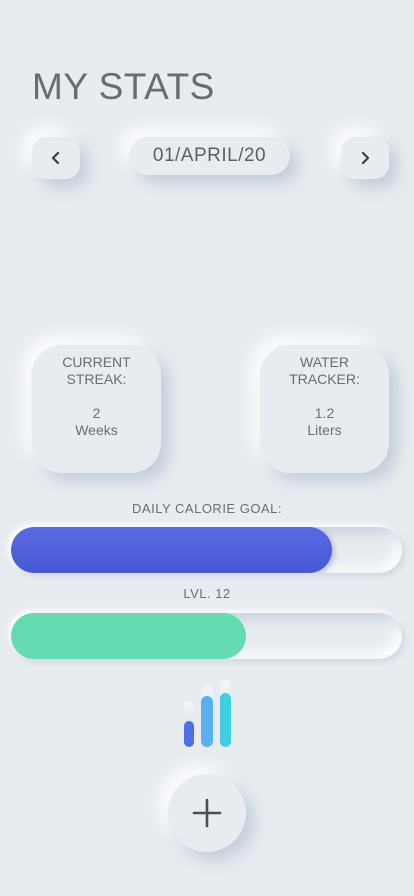 The image size is (414, 896). Describe the element at coordinates (207, 593) in the screenshot. I see `level-label: LVL. 12` at that location.